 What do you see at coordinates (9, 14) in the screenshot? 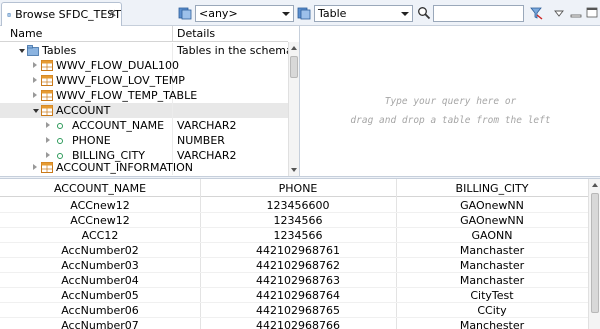
I see `database-icon` at bounding box center [9, 14].